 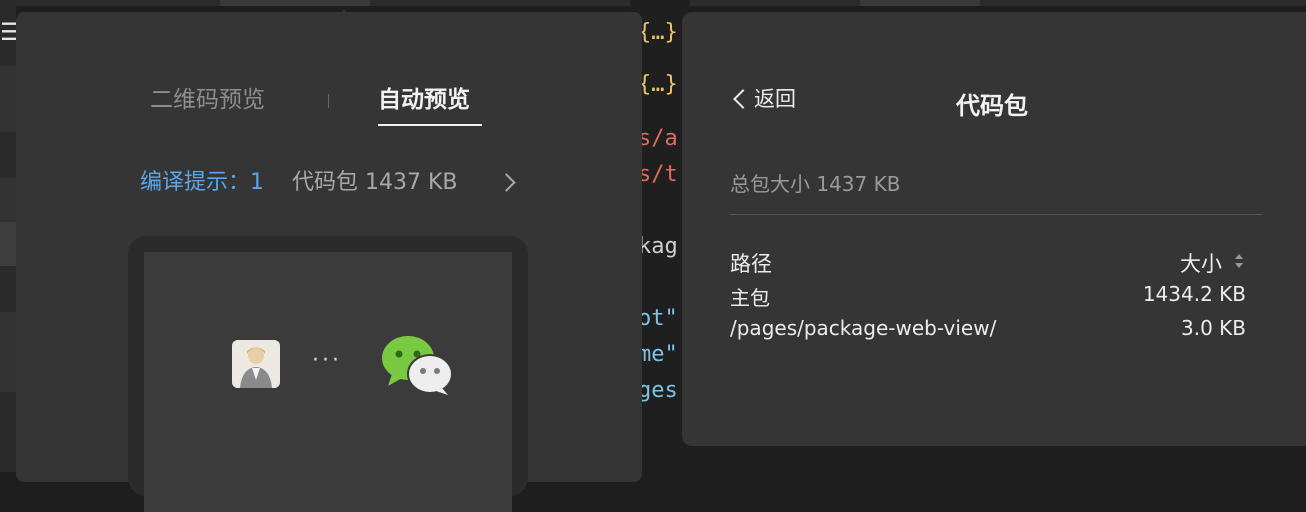 I want to click on compile-info-row: 编译提示：1 代码包 1437 KB, so click(x=299, y=183).